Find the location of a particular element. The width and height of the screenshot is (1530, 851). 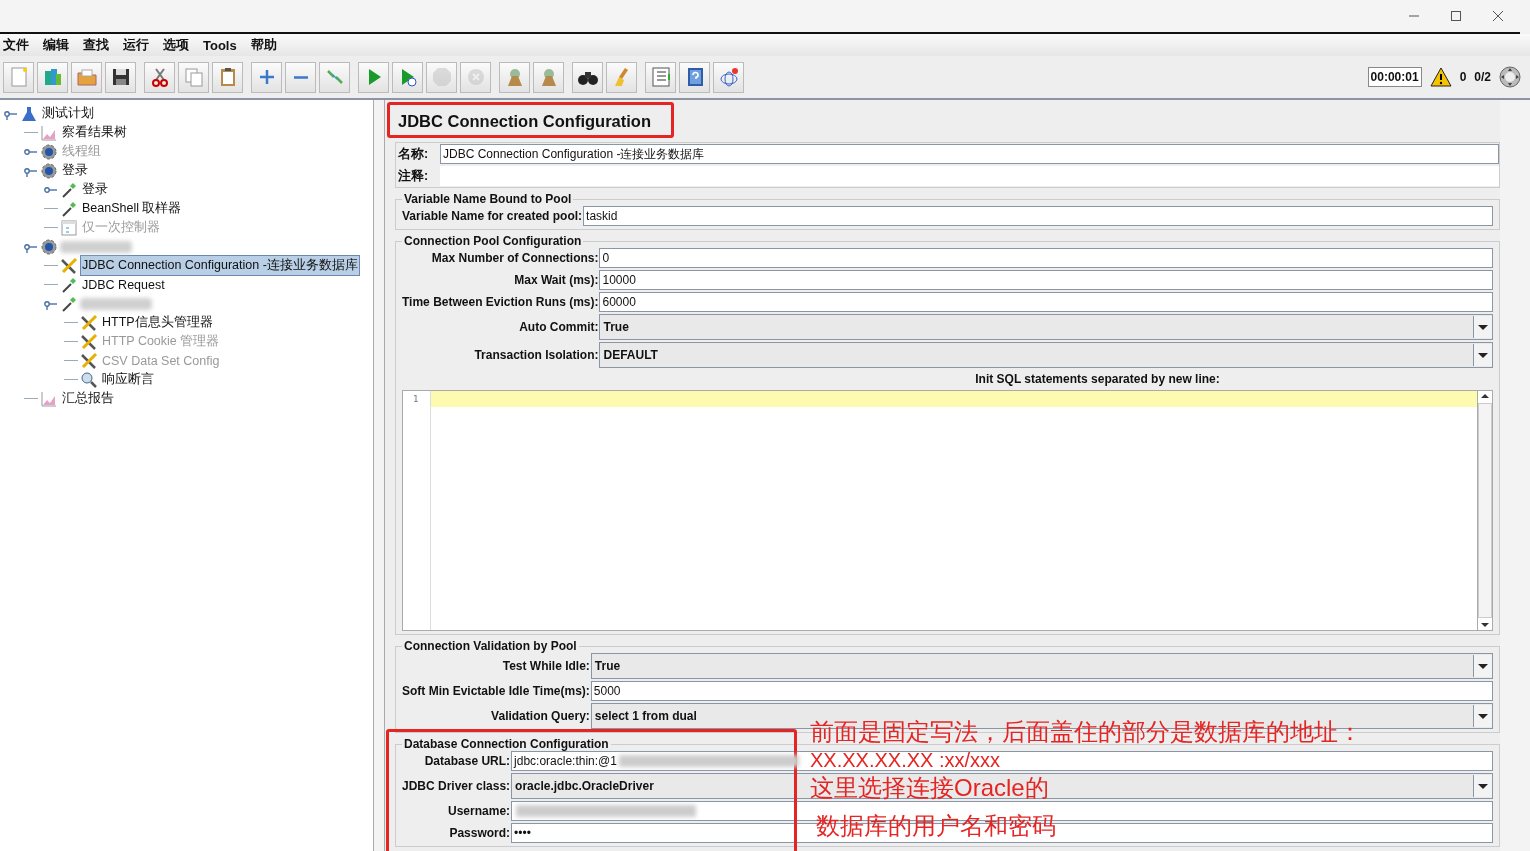

input-field: 60000 is located at coordinates (1046, 302).